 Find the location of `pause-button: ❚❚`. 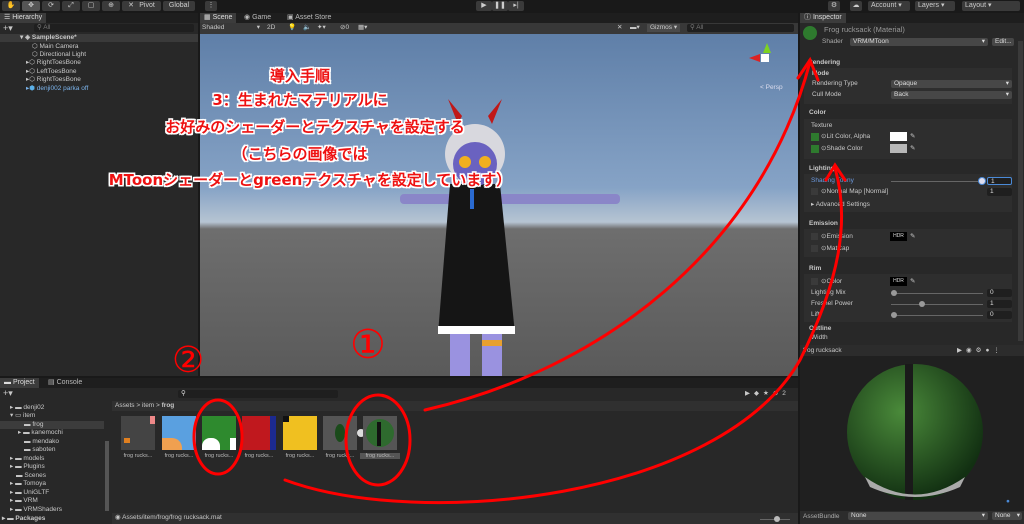

pause-button: ❚❚ is located at coordinates (500, 6).